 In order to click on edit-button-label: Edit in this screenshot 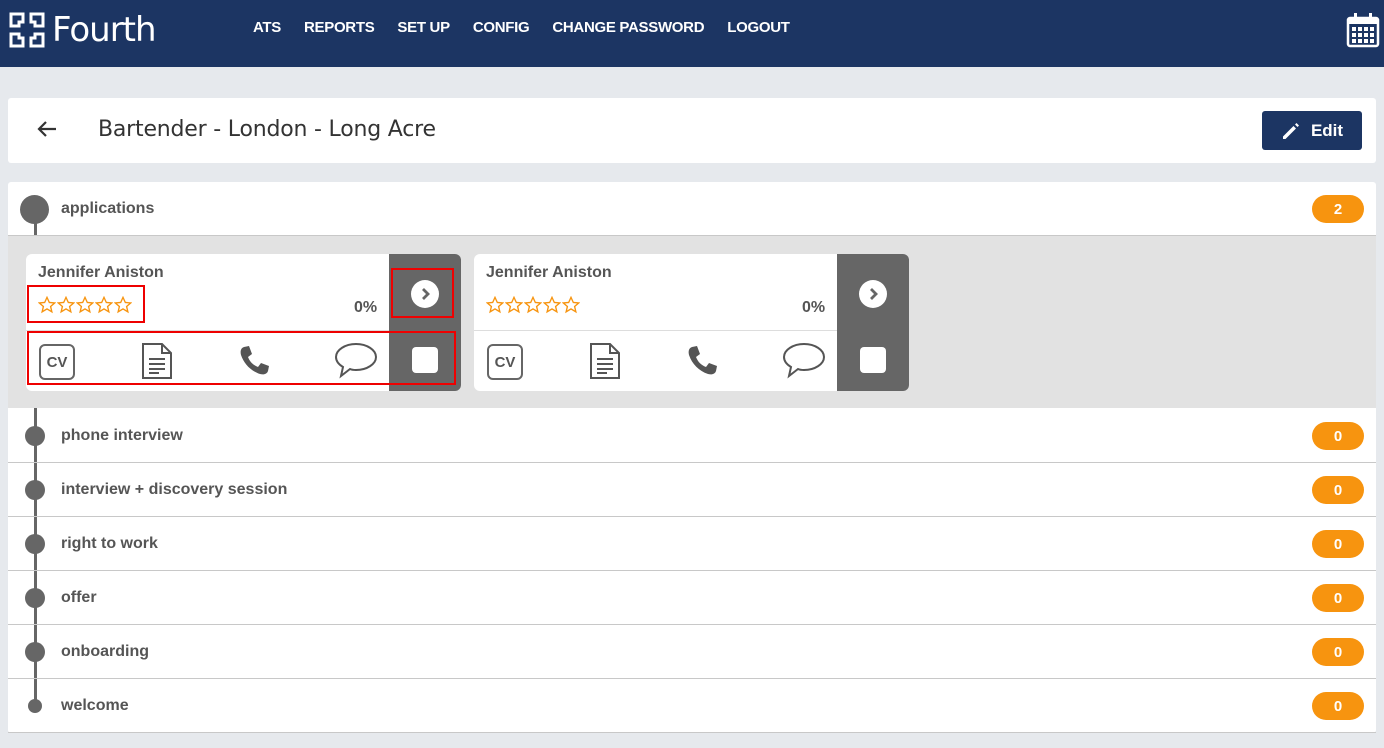, I will do `click(1327, 130)`.